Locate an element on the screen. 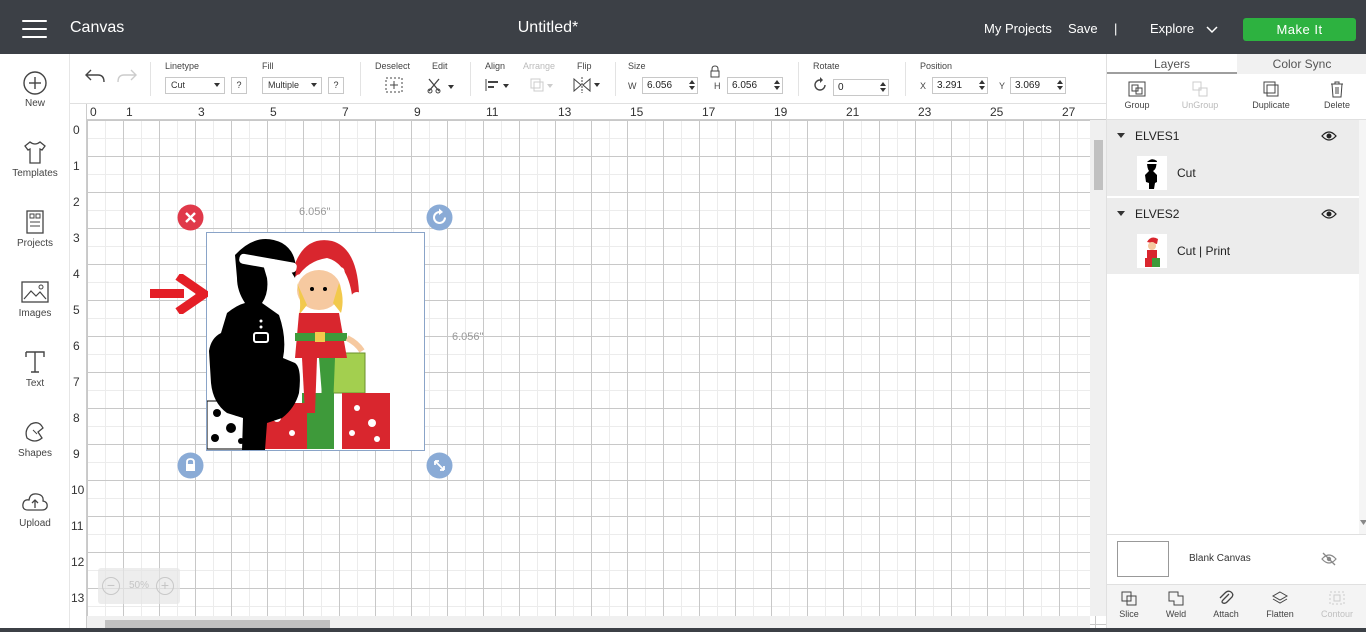  fill-help-button: ? is located at coordinates (336, 85).